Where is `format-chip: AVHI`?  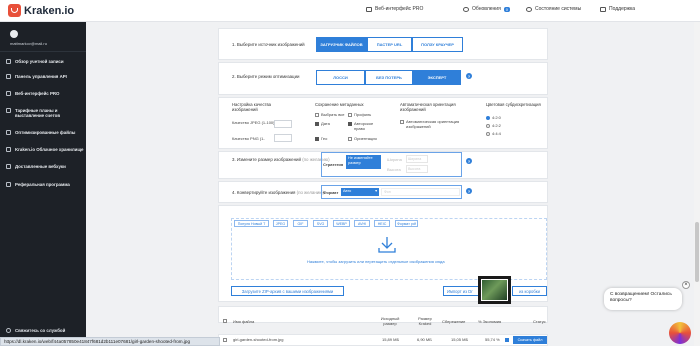
format-chip: AVHI is located at coordinates (362, 223).